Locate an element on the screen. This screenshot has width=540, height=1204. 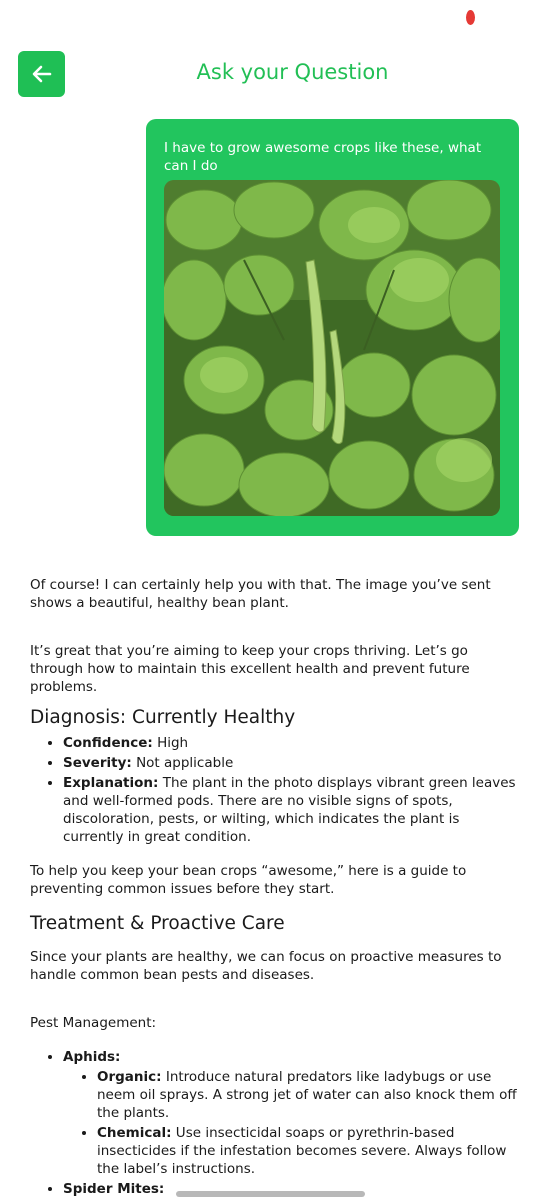
list-item-label: Confidence: is located at coordinates (108, 743).